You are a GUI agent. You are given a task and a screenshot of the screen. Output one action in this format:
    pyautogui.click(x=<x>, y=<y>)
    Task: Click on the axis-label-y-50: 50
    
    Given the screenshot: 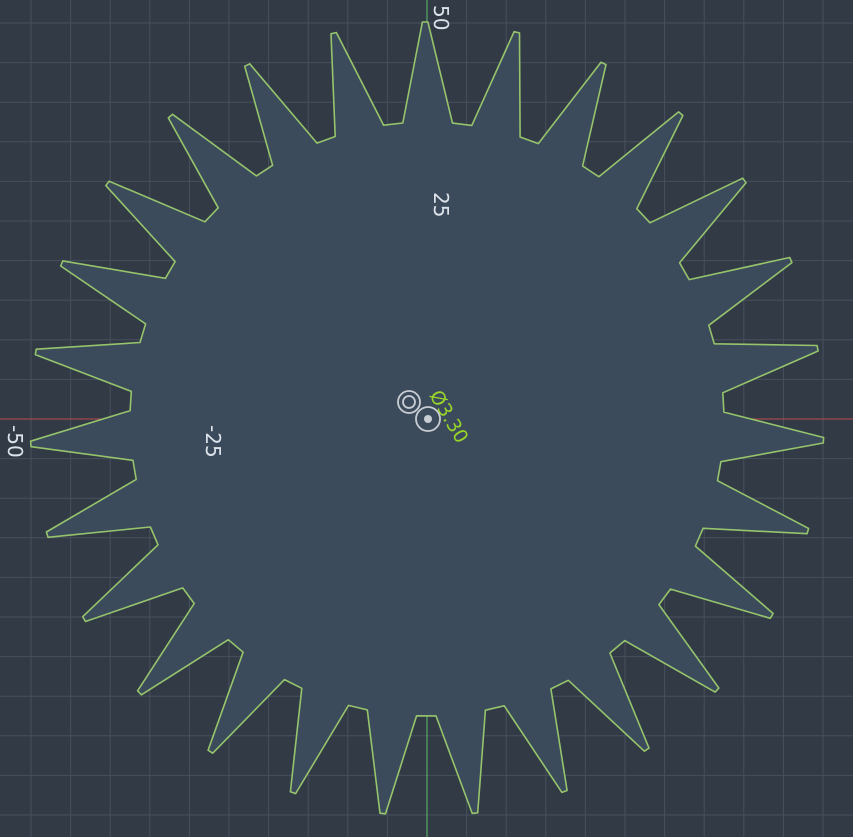 What is the action you would take?
    pyautogui.click(x=441, y=17)
    